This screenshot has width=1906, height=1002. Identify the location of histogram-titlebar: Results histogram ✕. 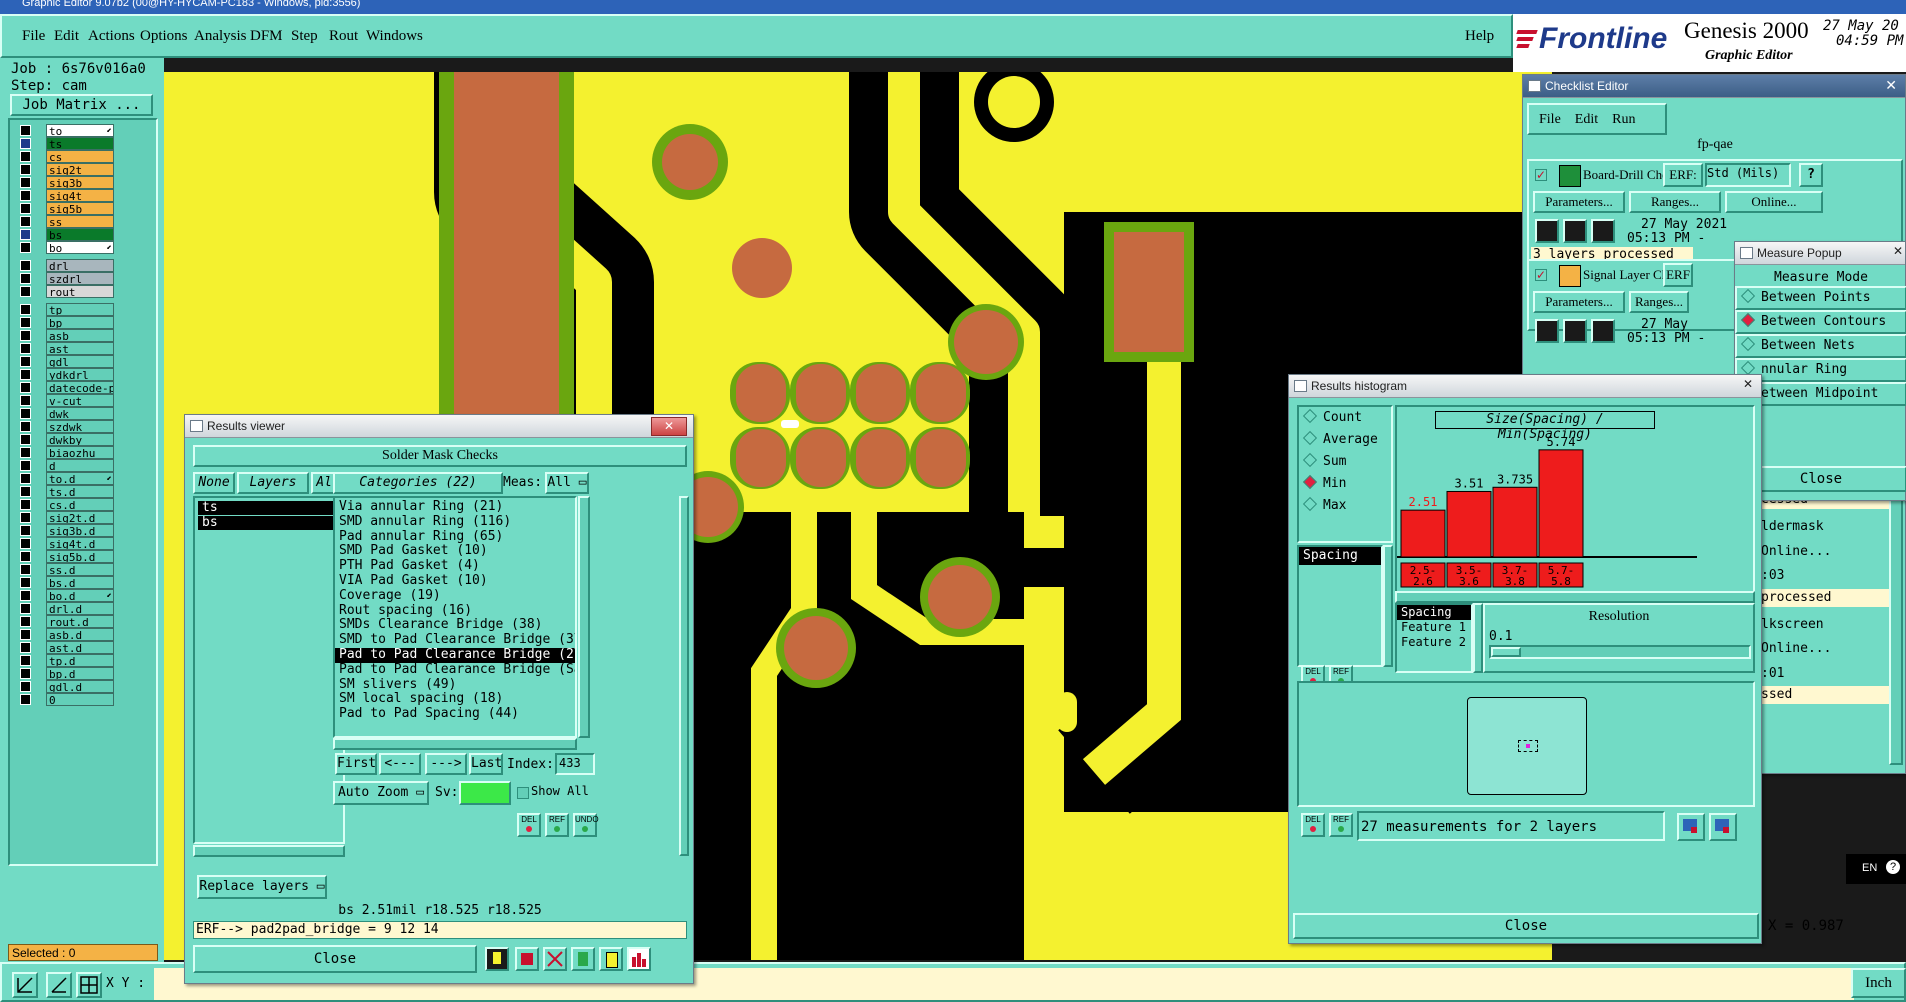
(1525, 386).